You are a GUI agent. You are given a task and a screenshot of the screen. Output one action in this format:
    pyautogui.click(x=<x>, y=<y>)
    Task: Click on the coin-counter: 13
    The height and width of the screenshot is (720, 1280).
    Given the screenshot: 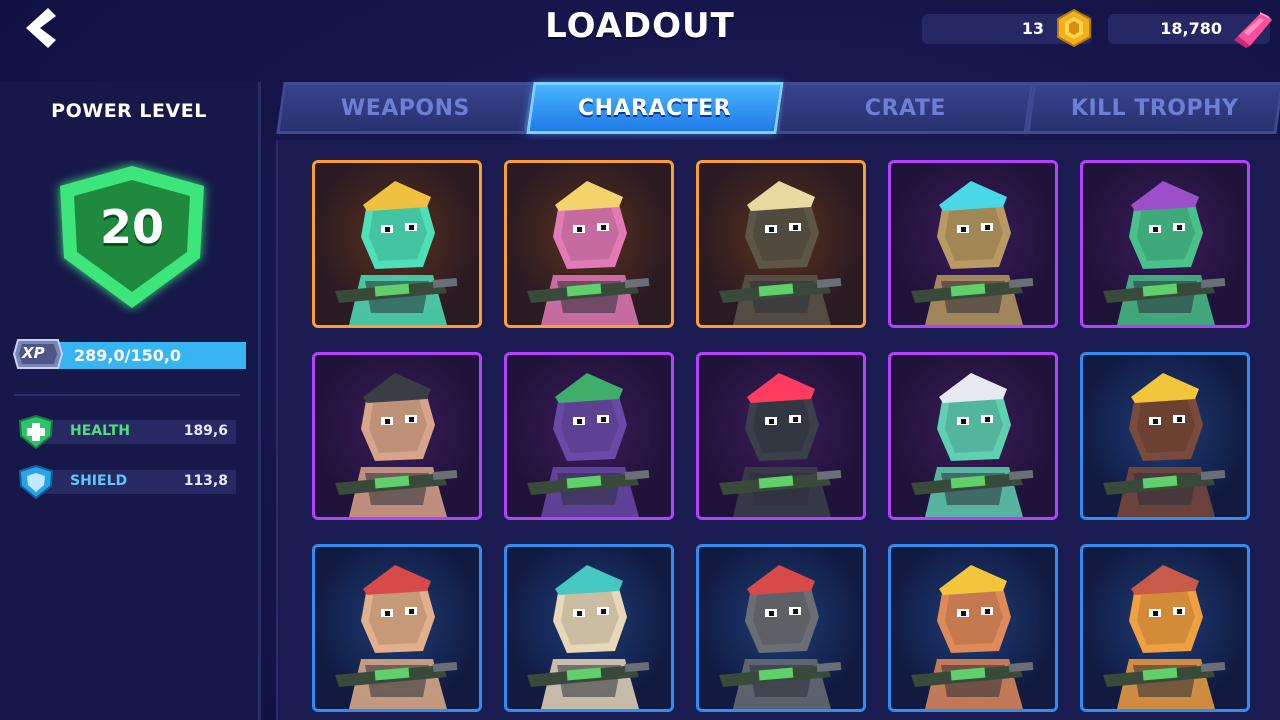 What is the action you would take?
    pyautogui.click(x=1007, y=28)
    